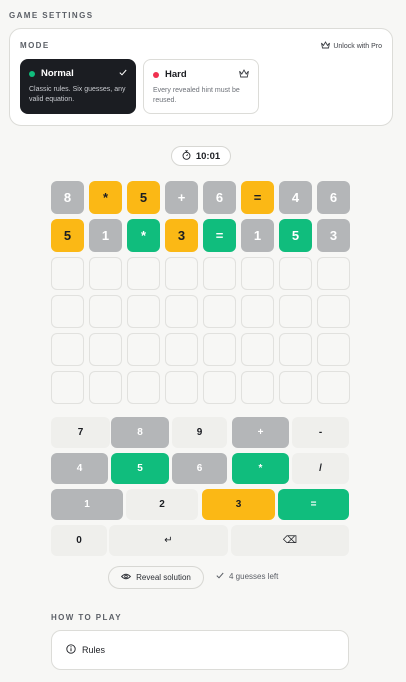 This screenshot has width=406, height=682. I want to click on guesses-left-status: 4 guesses left, so click(247, 576).